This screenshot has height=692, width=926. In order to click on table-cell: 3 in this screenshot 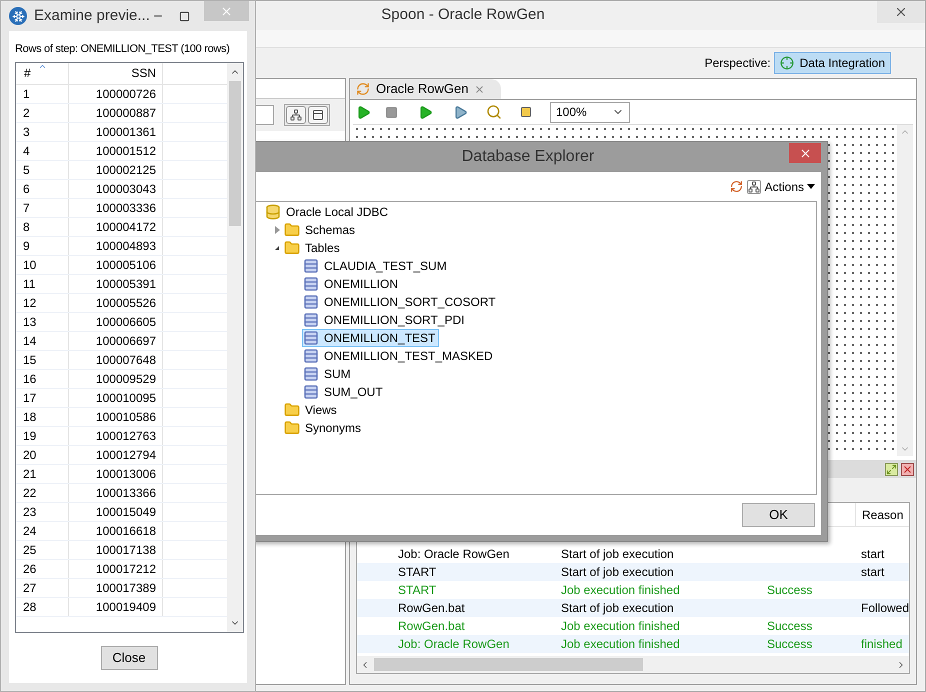, I will do `click(42, 131)`.